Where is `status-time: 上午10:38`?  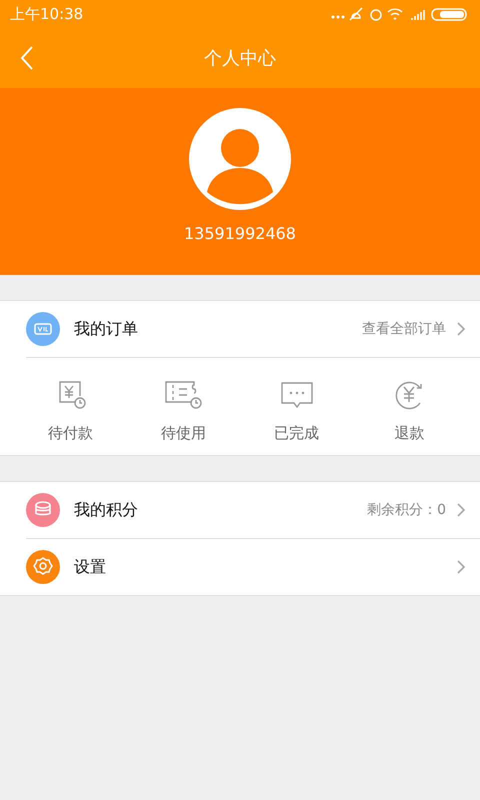 status-time: 上午10:38 is located at coordinates (47, 14).